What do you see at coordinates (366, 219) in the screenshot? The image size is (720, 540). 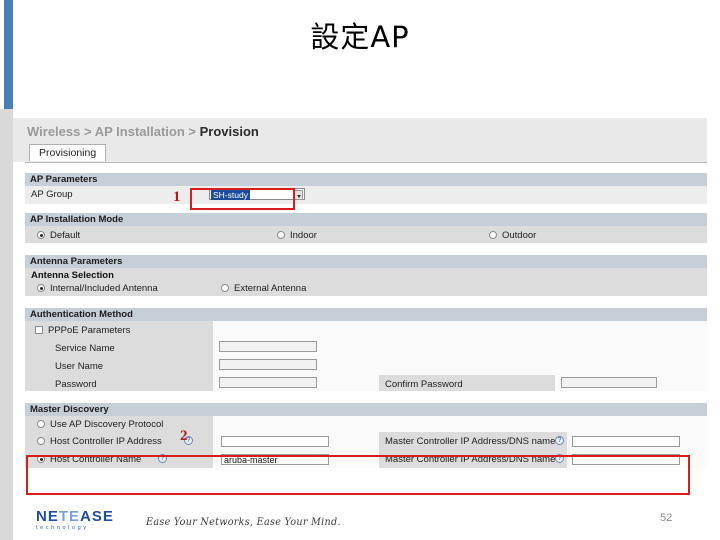 I see `section-header-install-mode: AP Installation Mode` at bounding box center [366, 219].